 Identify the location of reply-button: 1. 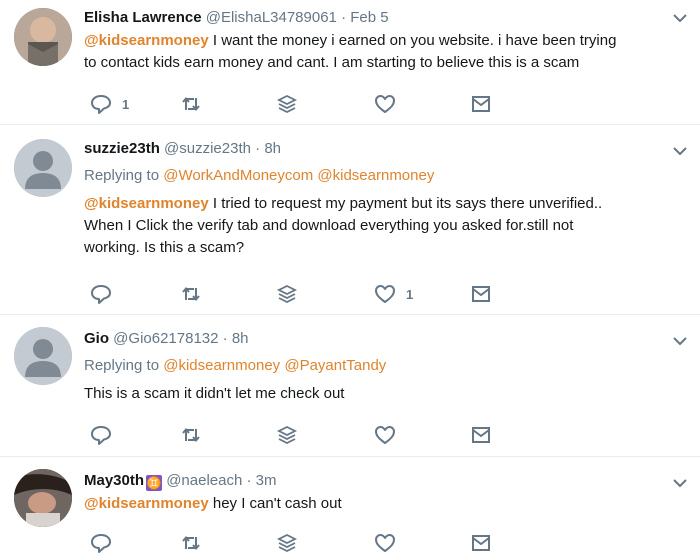
(109, 104).